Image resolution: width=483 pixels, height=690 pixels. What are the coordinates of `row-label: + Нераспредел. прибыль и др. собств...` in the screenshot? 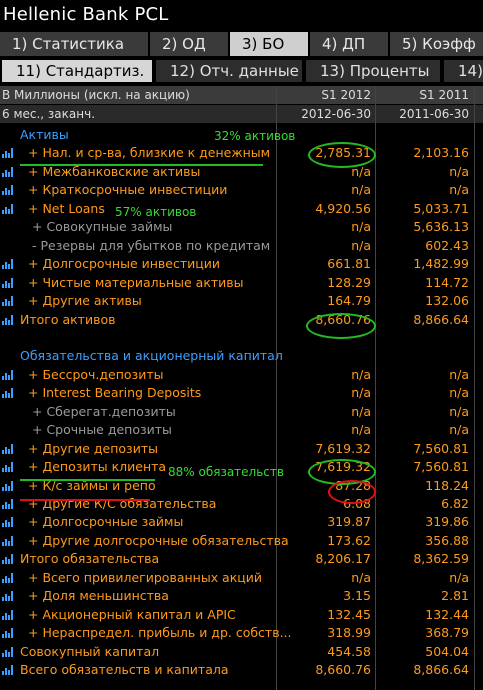 It's located at (160, 633).